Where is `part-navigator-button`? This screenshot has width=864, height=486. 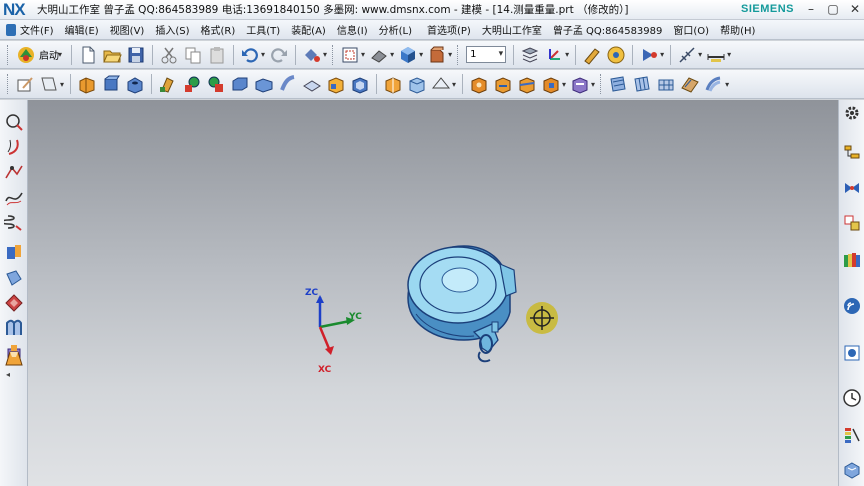 part-navigator-button is located at coordinates (852, 223).